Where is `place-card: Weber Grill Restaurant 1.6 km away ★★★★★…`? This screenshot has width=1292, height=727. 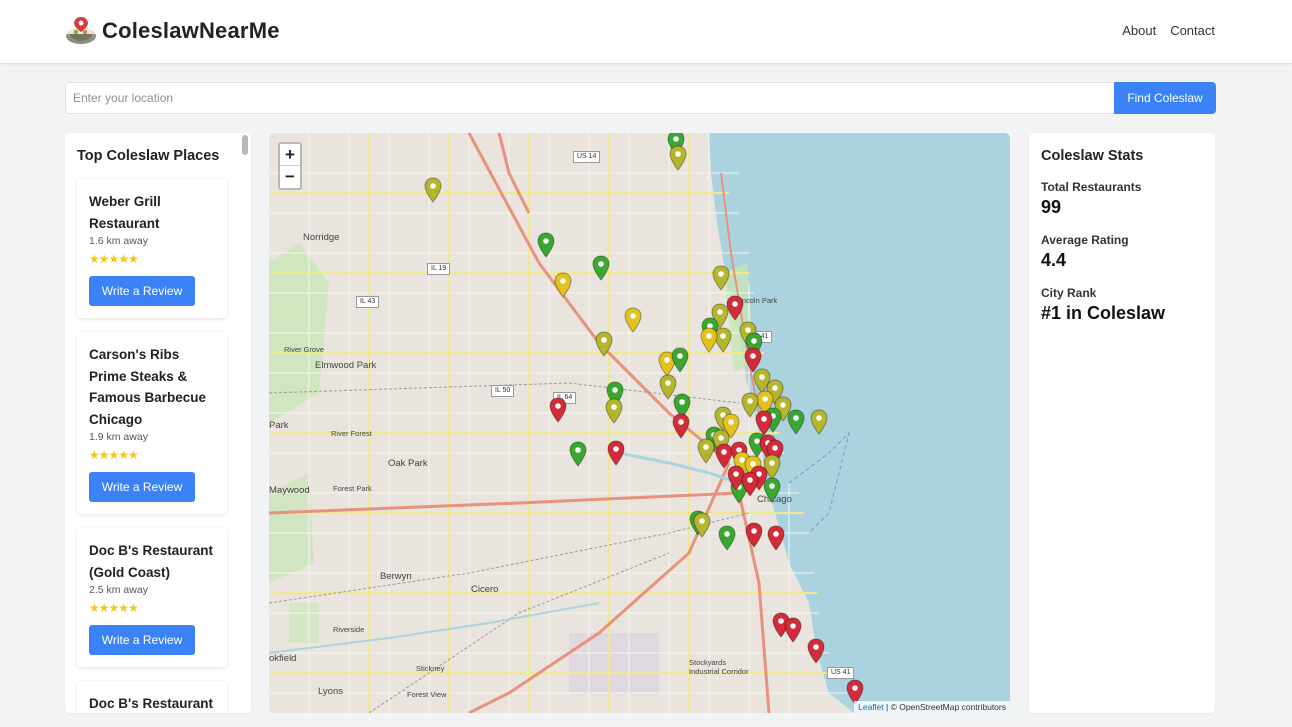 place-card: Weber Grill Restaurant 1.6 km away ★★★★★… is located at coordinates (152, 248).